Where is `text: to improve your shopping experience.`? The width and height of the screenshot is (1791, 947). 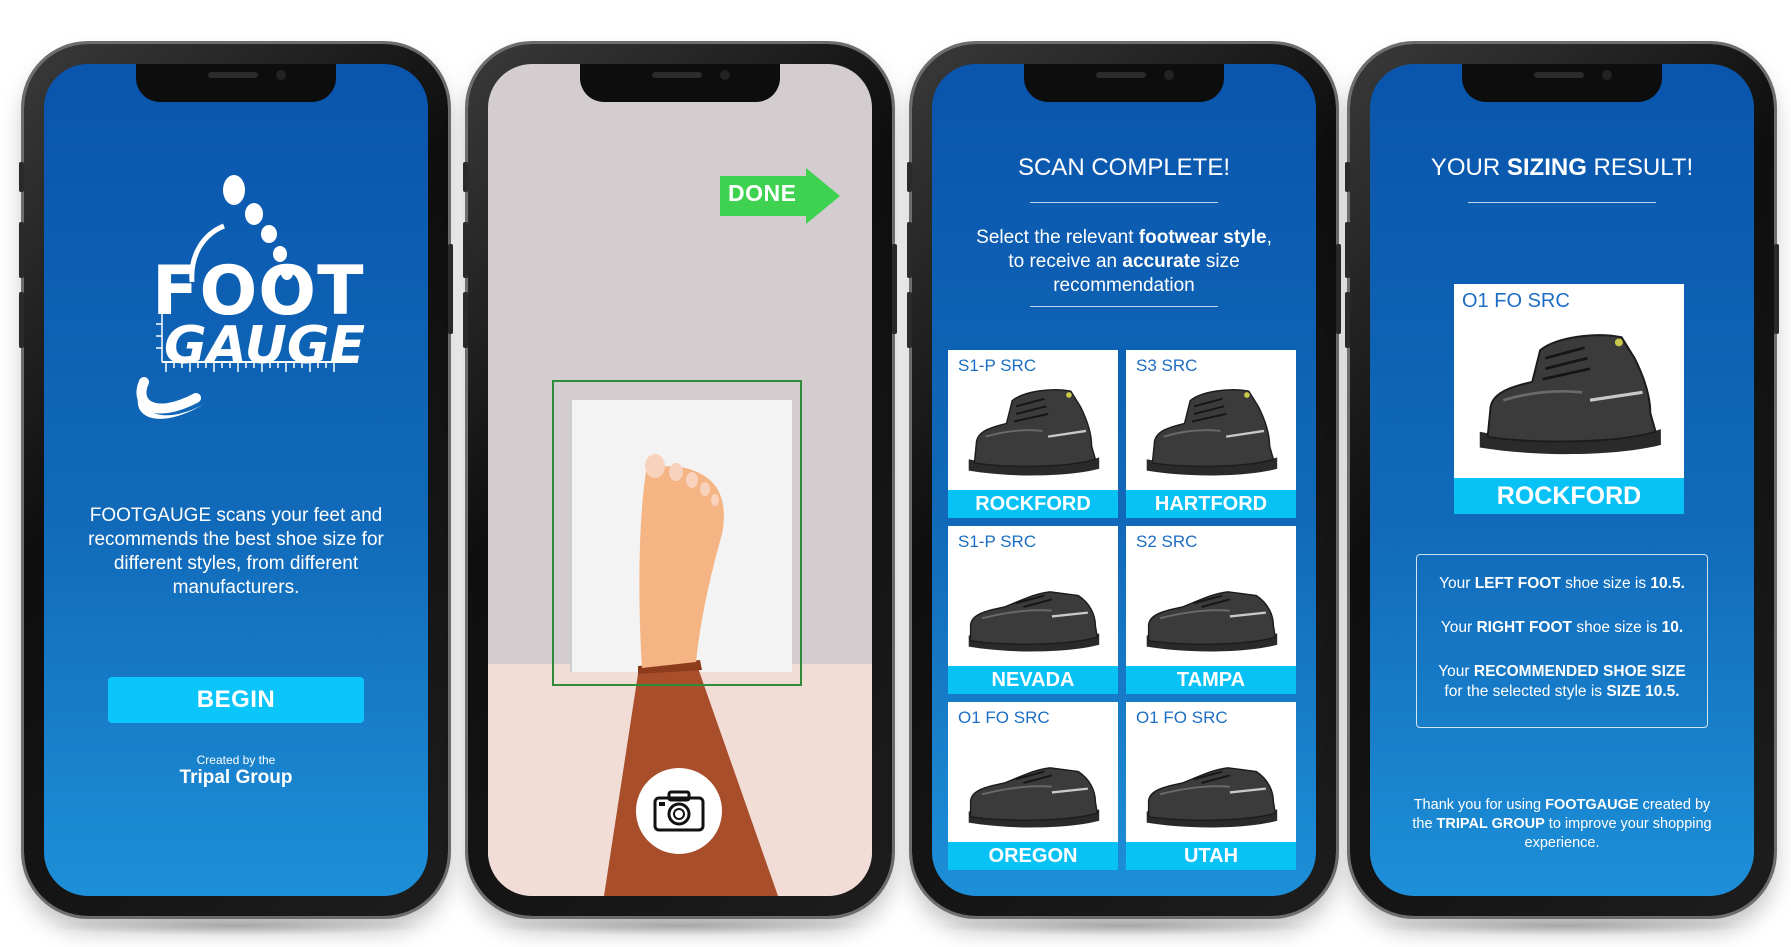
text: to improve your shopping experience. is located at coordinates (1618, 833).